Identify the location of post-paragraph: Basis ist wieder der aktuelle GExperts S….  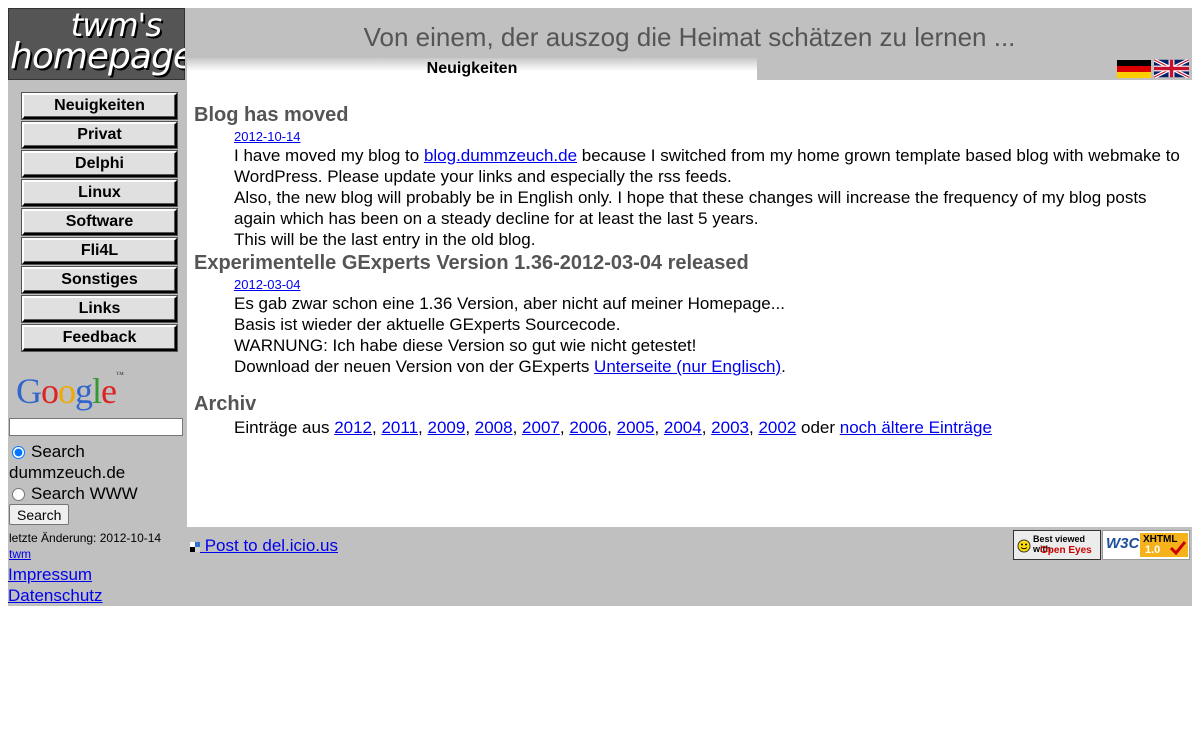
(427, 324).